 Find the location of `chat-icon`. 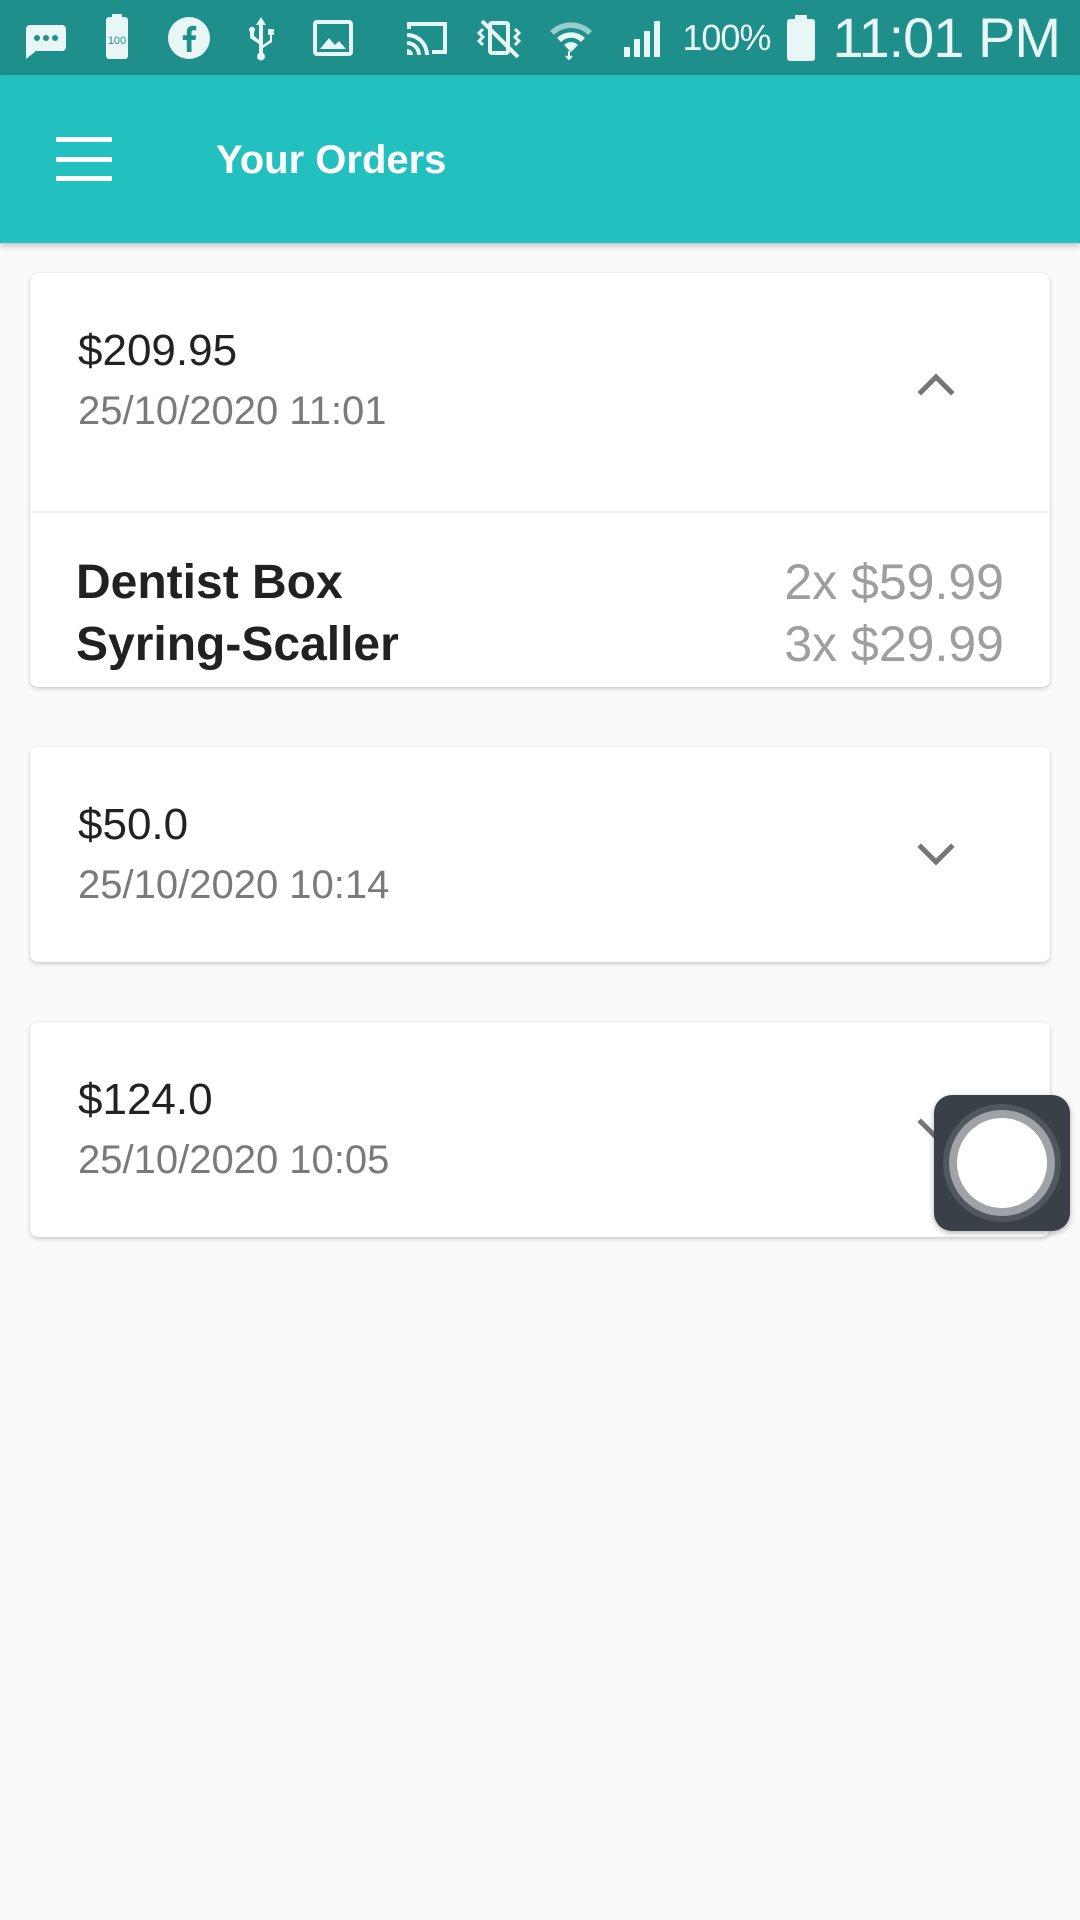

chat-icon is located at coordinates (45, 38).